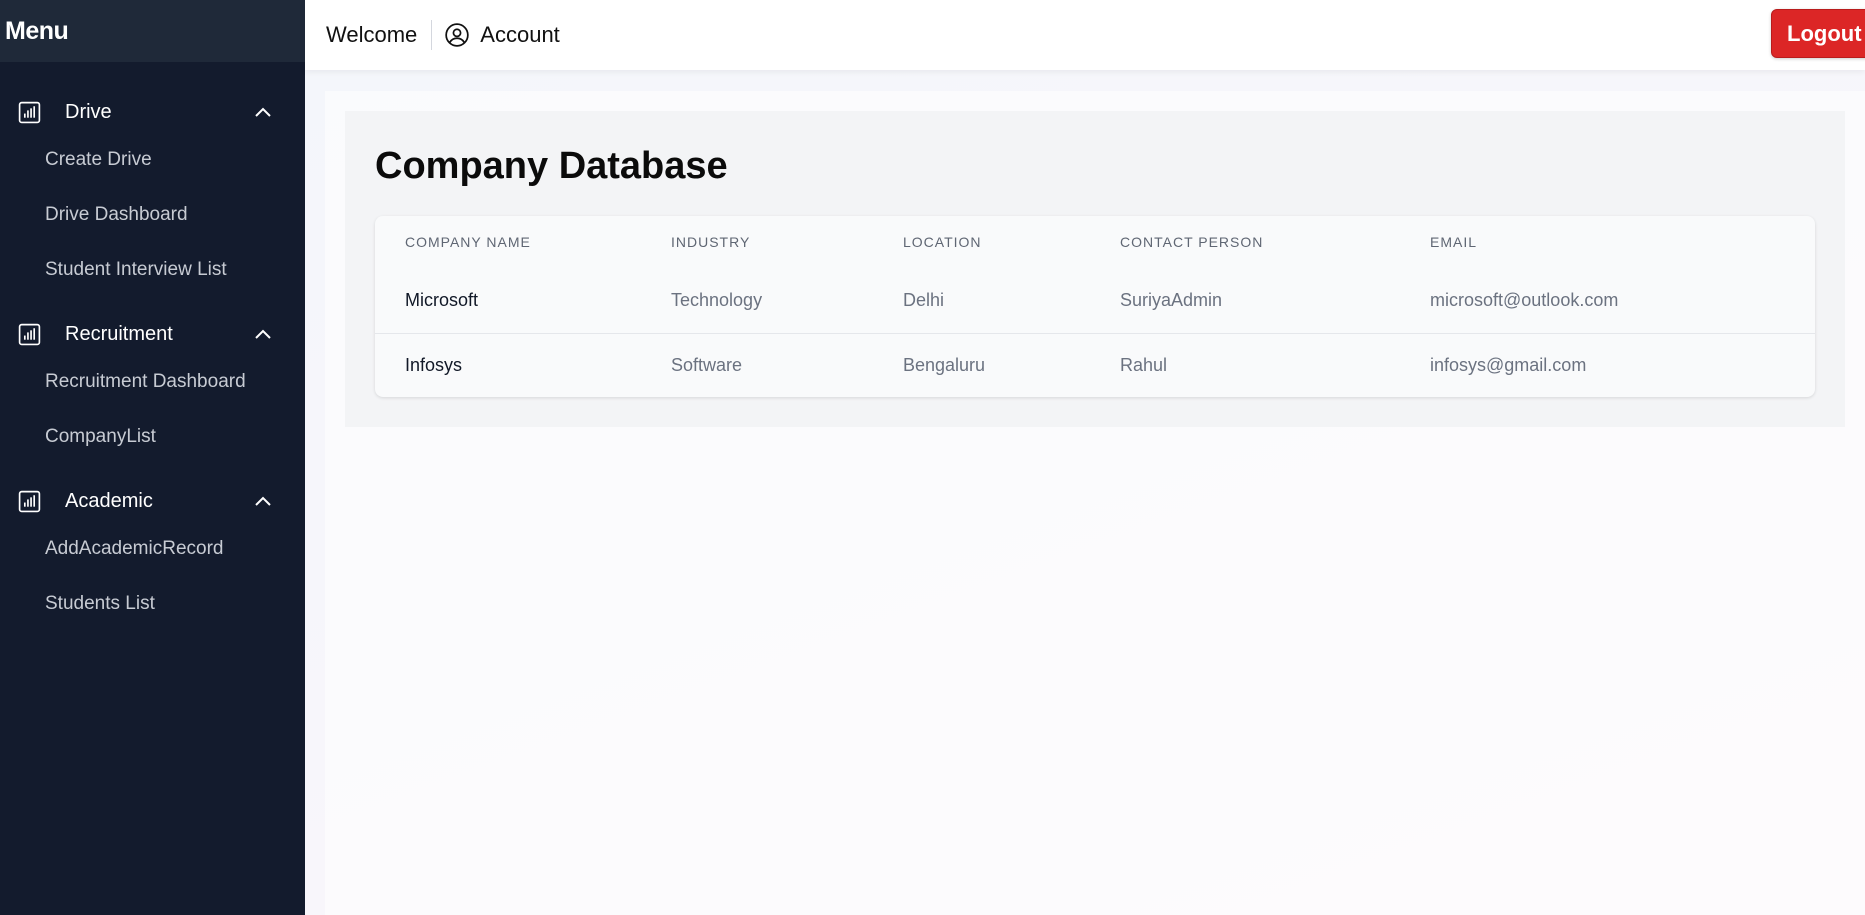  Describe the element at coordinates (1524, 299) in the screenshot. I see `cell-email: microsoft@outlook.com` at that location.